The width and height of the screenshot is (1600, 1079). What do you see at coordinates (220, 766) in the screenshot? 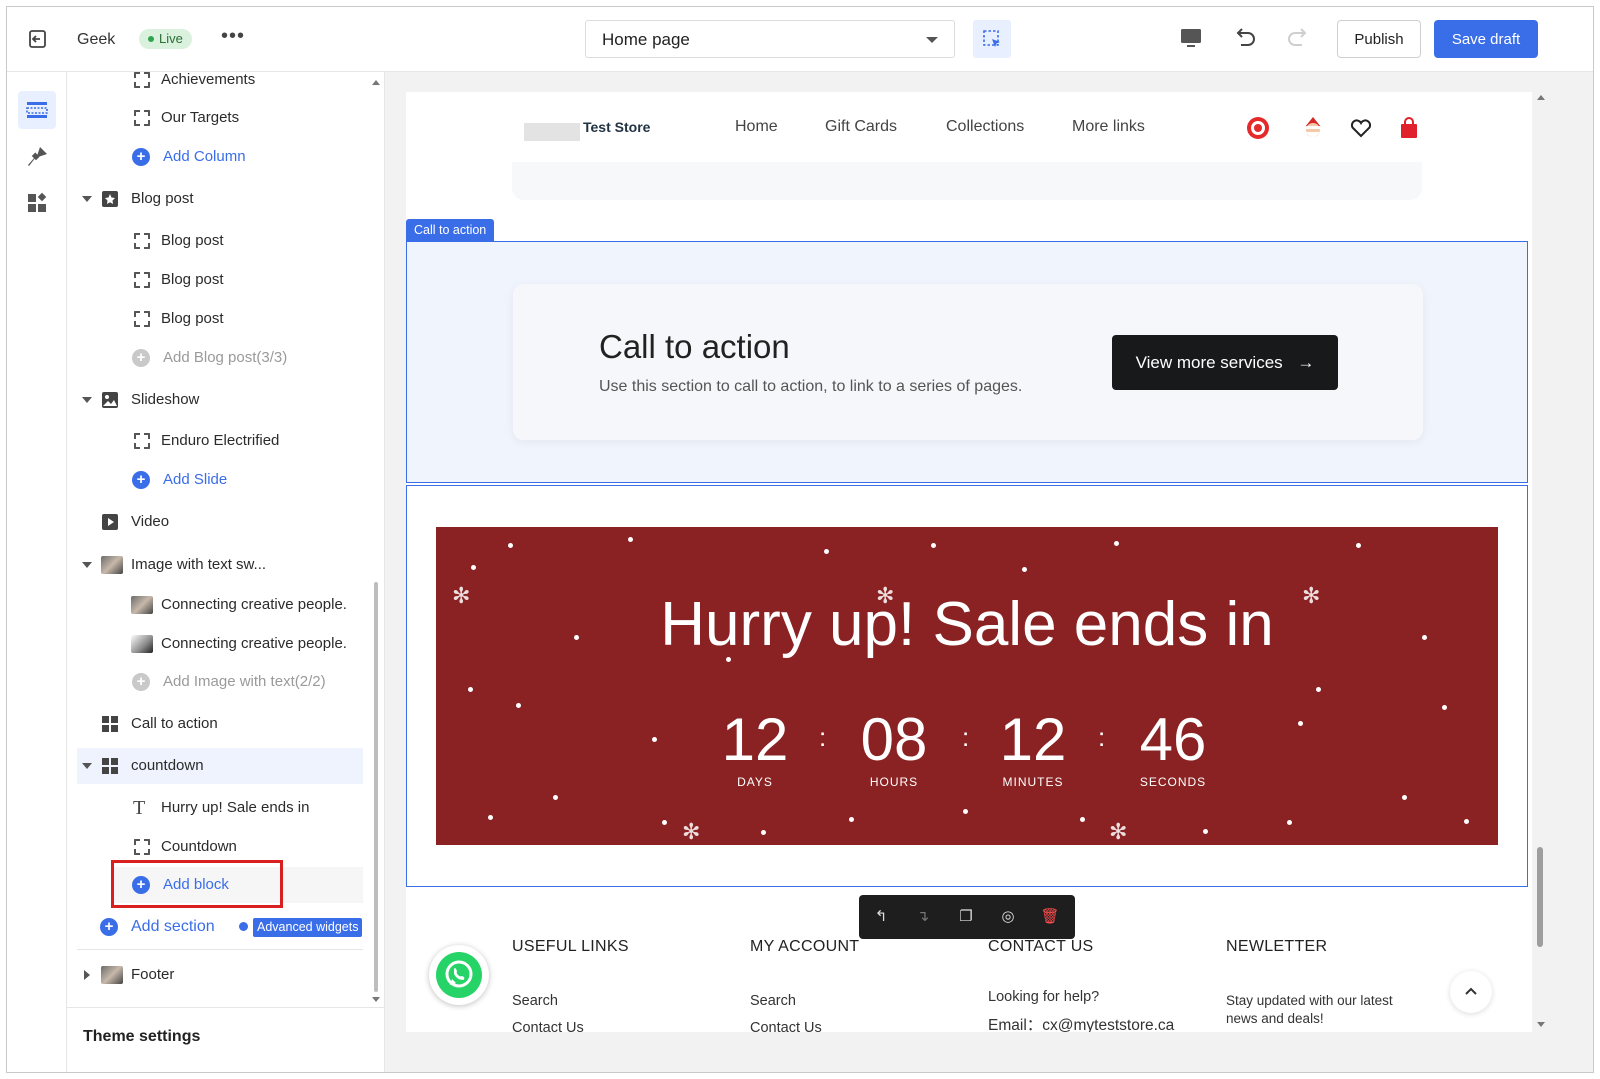
I see `tree-section-countdown: countdown` at bounding box center [220, 766].